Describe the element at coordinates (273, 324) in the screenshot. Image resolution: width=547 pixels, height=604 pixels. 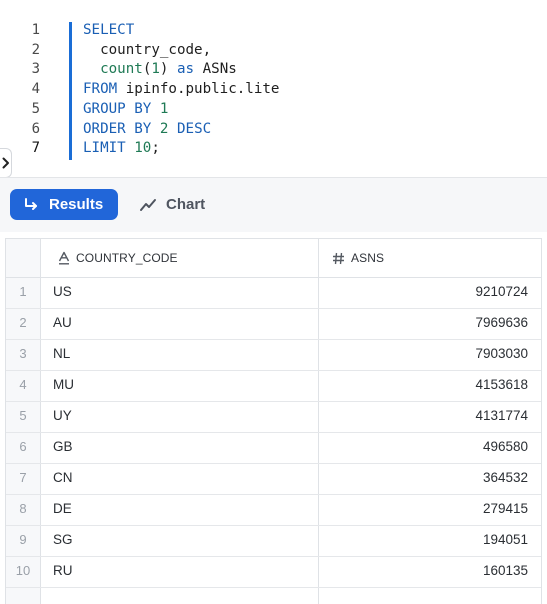
I see `table-row: 2 AU 7969636` at that location.